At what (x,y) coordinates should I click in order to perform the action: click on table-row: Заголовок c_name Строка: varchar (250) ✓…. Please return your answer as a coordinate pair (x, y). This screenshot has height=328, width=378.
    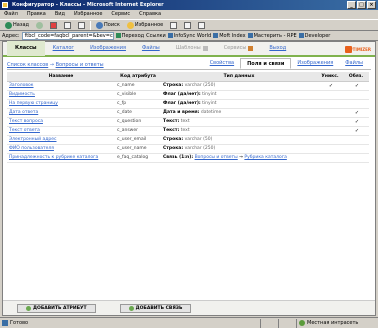
    Looking at the image, I should click on (188, 86).